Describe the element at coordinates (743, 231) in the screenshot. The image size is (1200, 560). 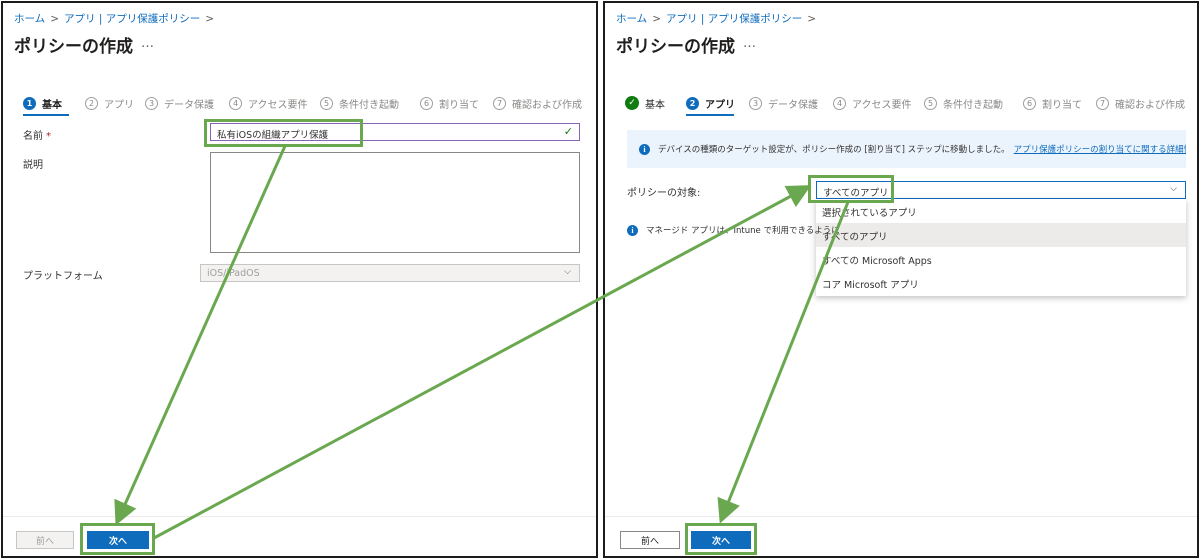
I see `managed-apps-text: マネージド アプリは、Intune で利用できるように` at that location.